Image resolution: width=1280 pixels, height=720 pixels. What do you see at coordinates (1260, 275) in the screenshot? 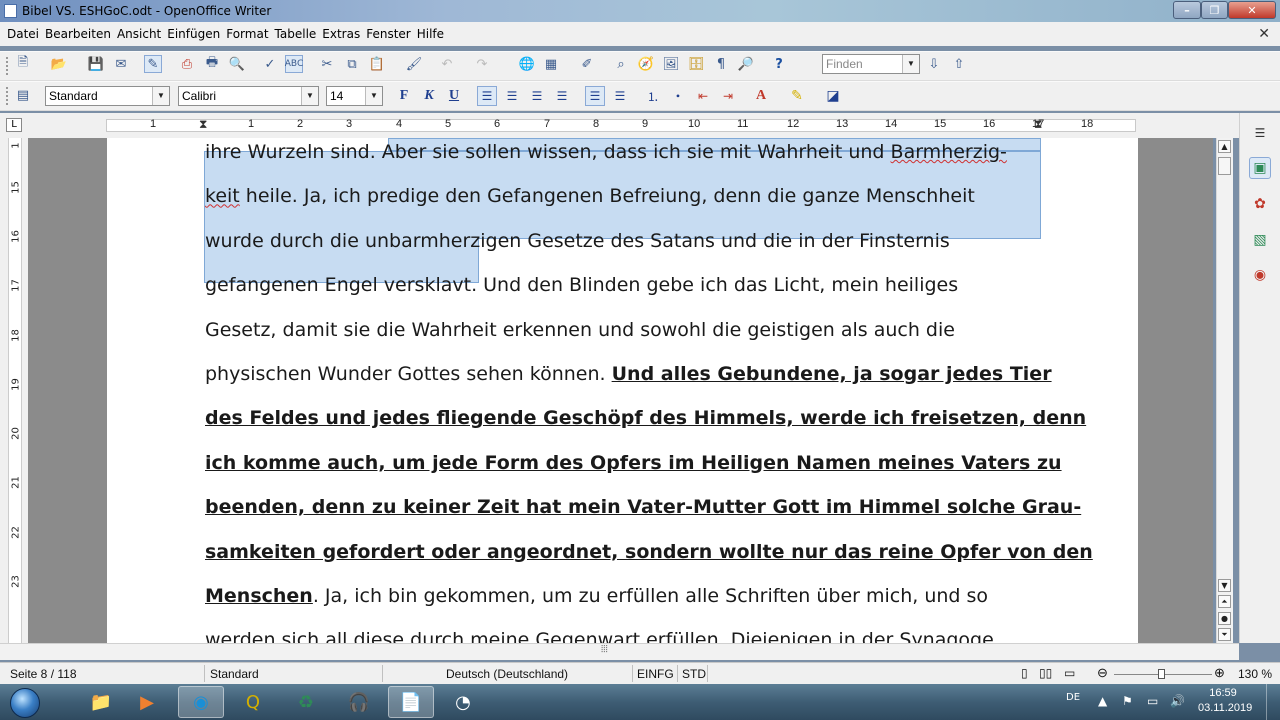
I see `navigator-icon: ◉` at bounding box center [1260, 275].